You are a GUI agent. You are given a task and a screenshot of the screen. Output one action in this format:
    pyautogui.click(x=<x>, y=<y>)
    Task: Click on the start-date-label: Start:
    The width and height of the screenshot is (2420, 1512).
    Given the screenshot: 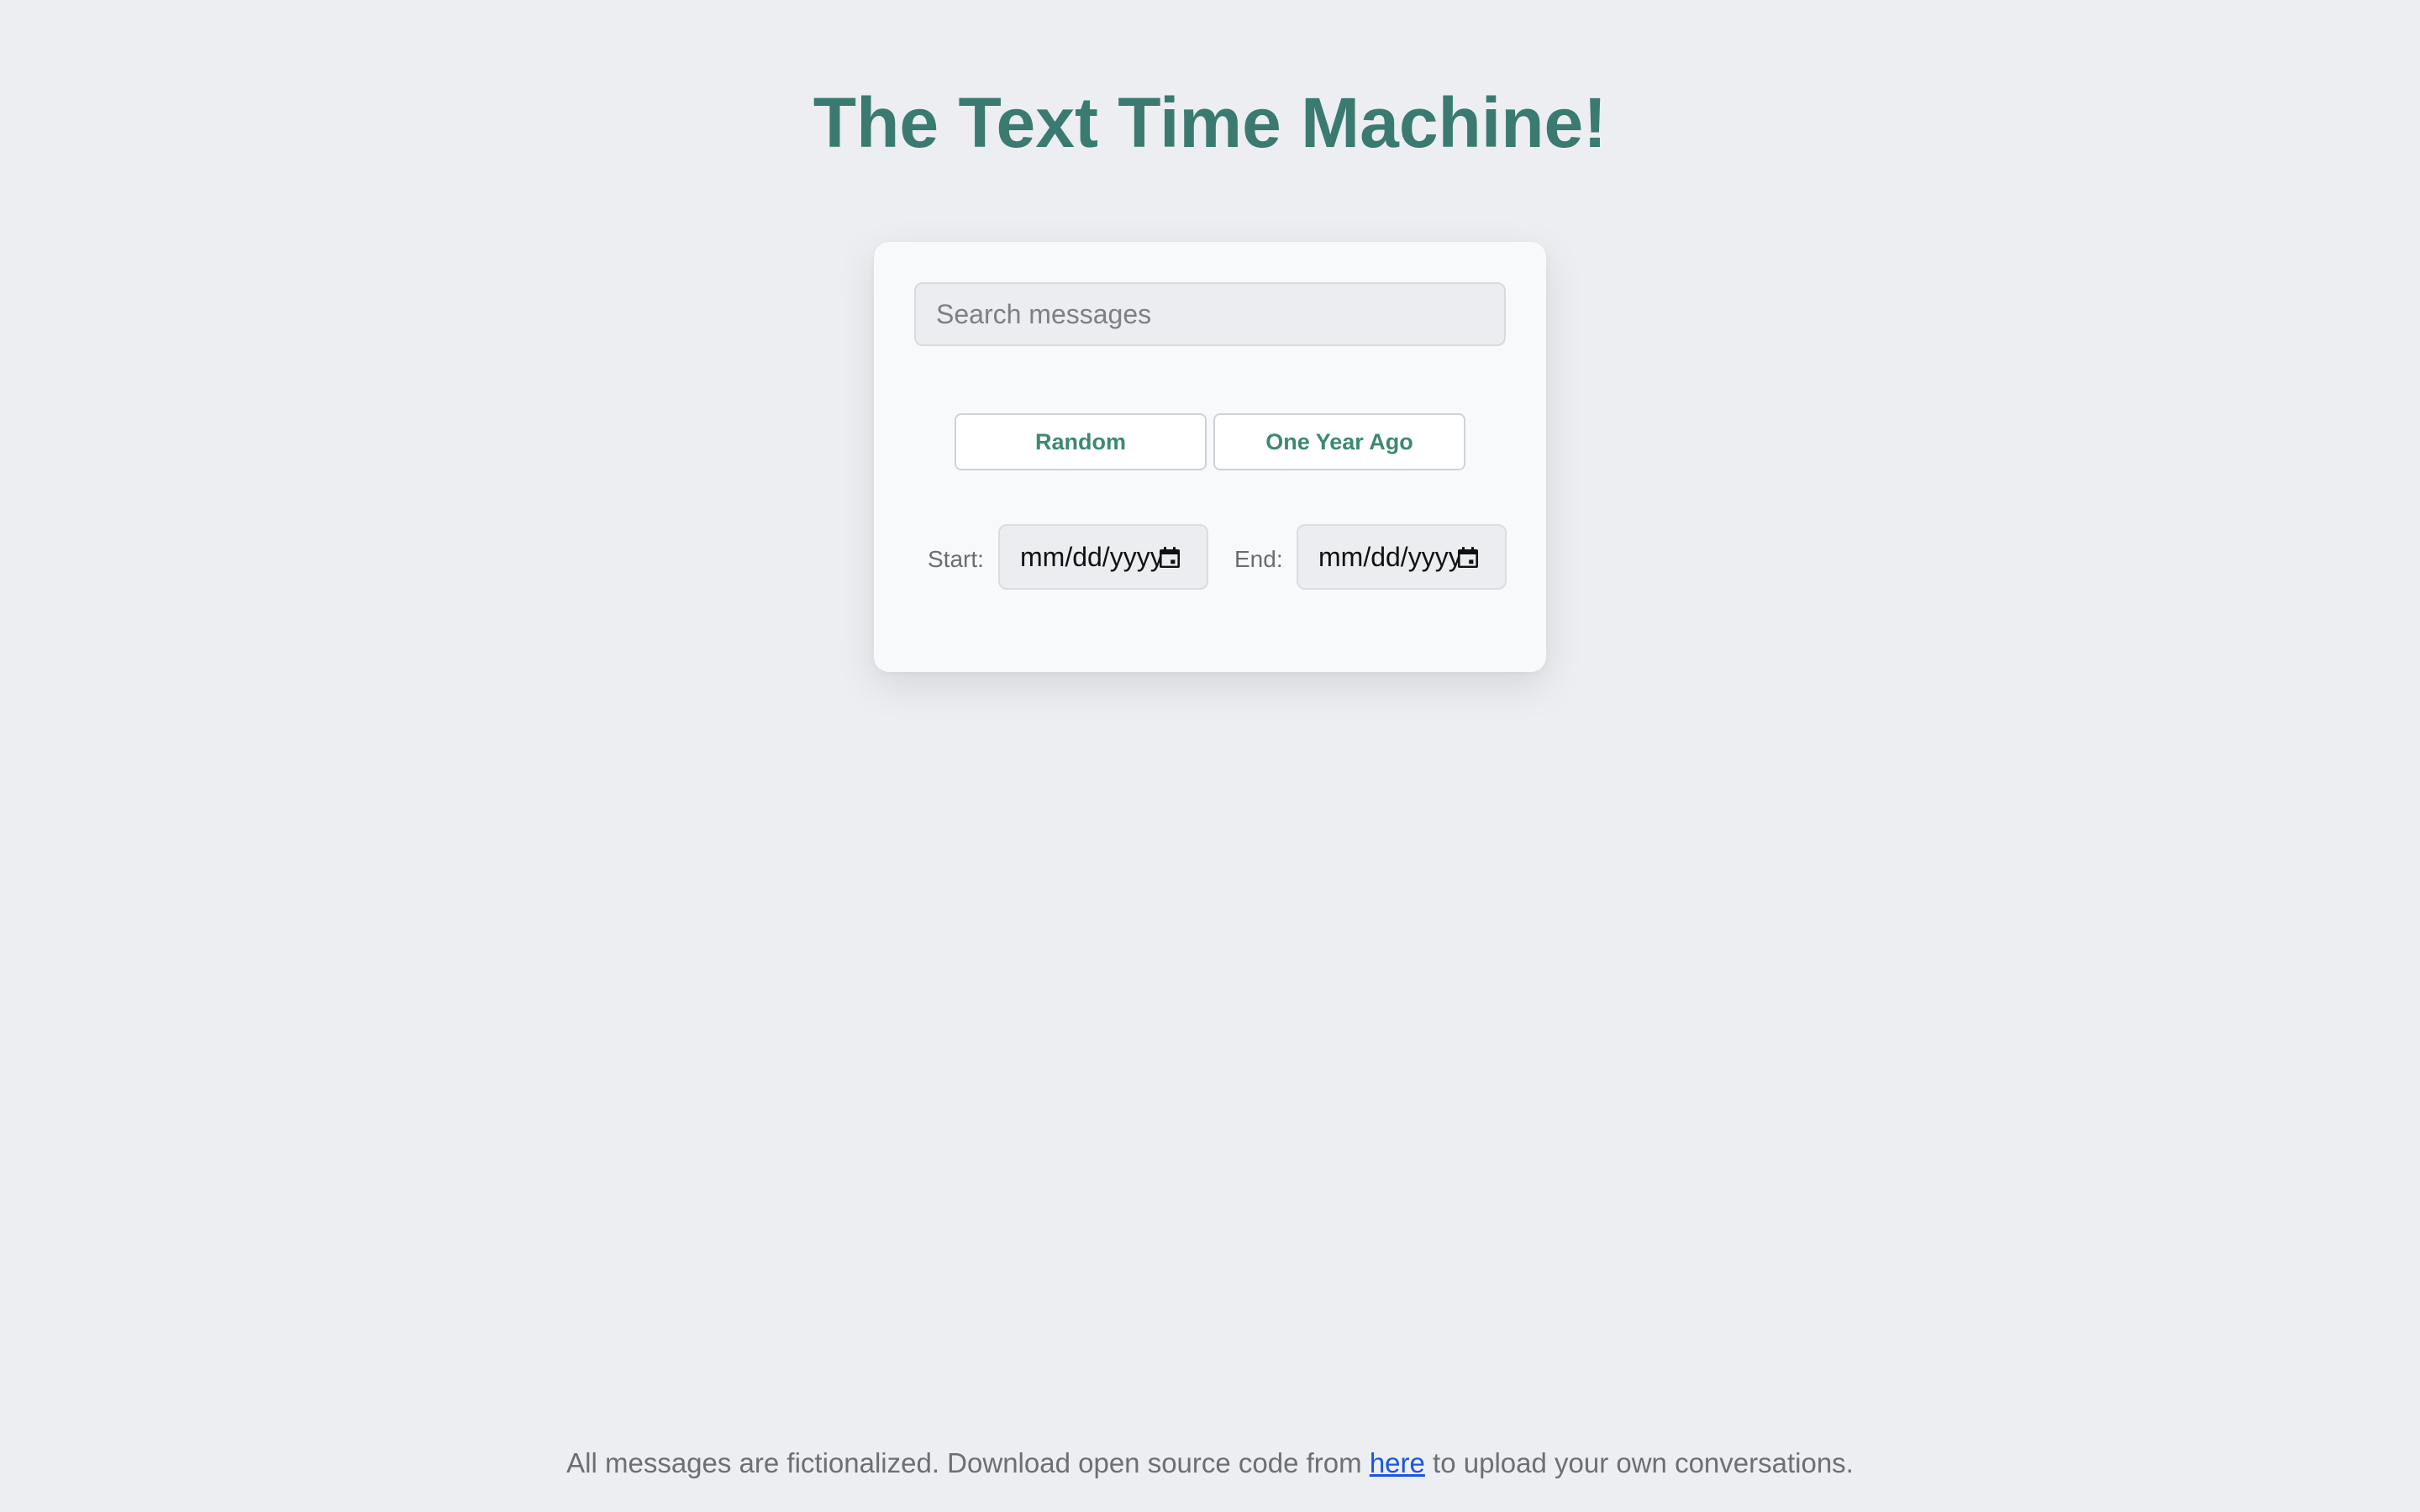 What is the action you would take?
    pyautogui.click(x=956, y=559)
    